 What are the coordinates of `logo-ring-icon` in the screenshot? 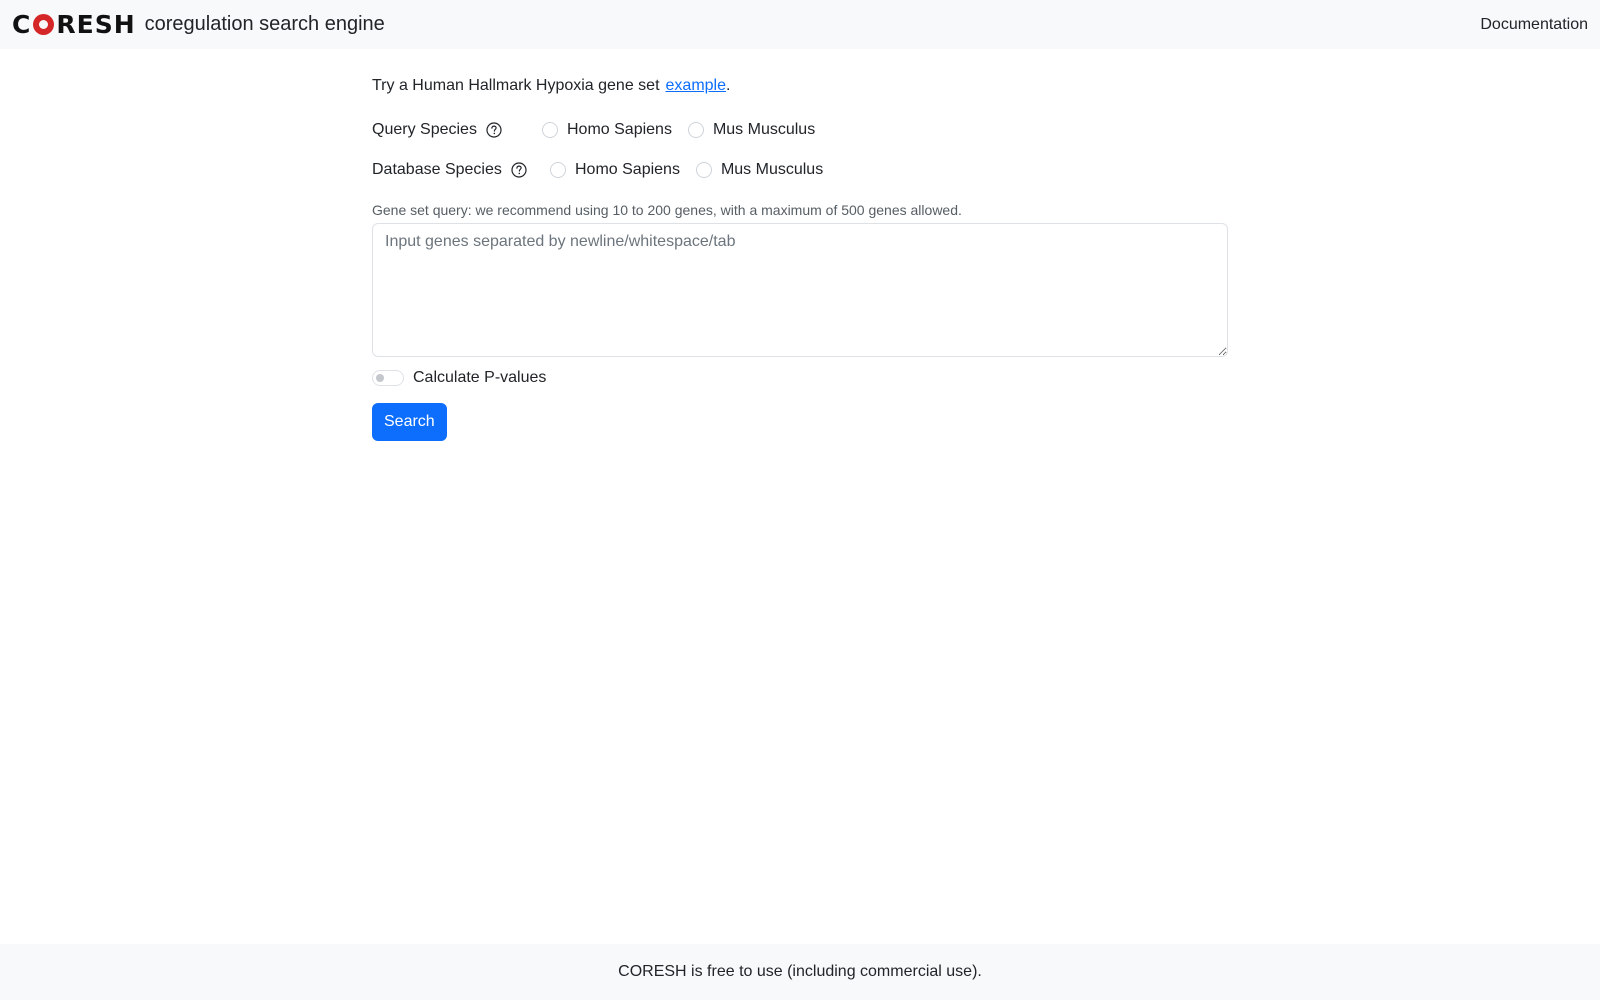 It's located at (44, 24).